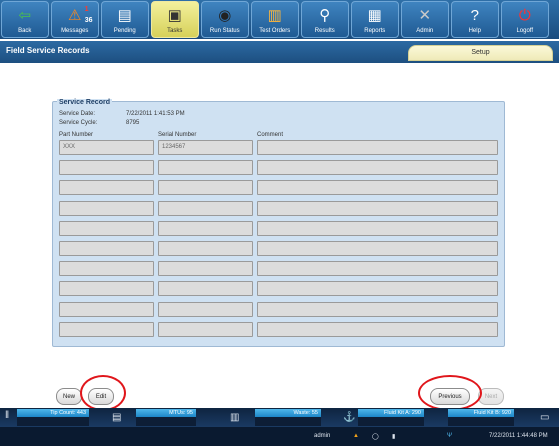 Image resolution: width=559 pixels, height=446 pixels. What do you see at coordinates (77, 114) in the screenshot?
I see `service-date-label: Service Date:` at bounding box center [77, 114].